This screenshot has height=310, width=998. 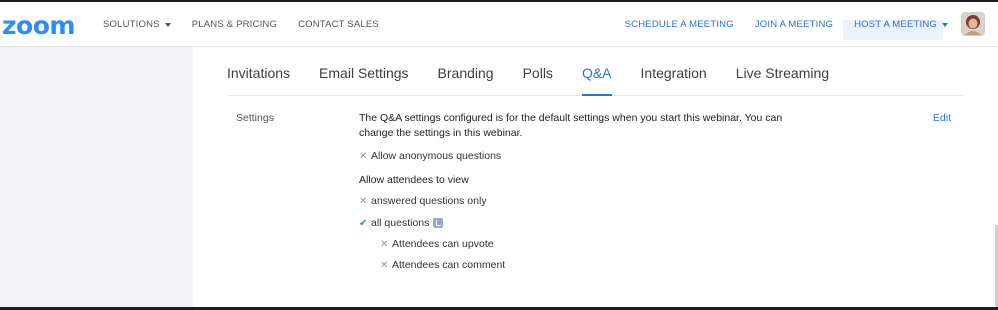 What do you see at coordinates (258, 71) in the screenshot?
I see `tab-invitations: Invitations` at bounding box center [258, 71].